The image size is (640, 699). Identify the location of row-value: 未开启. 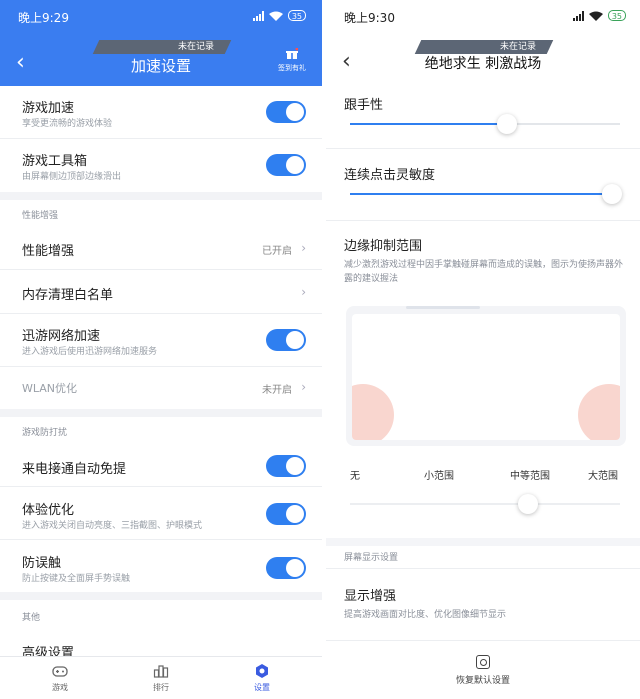
(277, 390).